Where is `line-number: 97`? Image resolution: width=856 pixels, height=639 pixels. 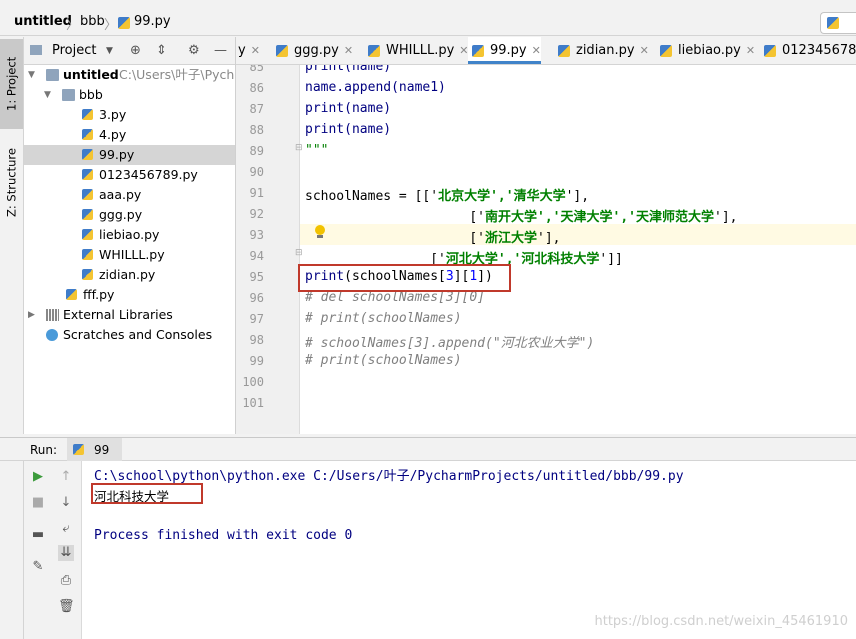
line-number: 97 is located at coordinates (256, 319).